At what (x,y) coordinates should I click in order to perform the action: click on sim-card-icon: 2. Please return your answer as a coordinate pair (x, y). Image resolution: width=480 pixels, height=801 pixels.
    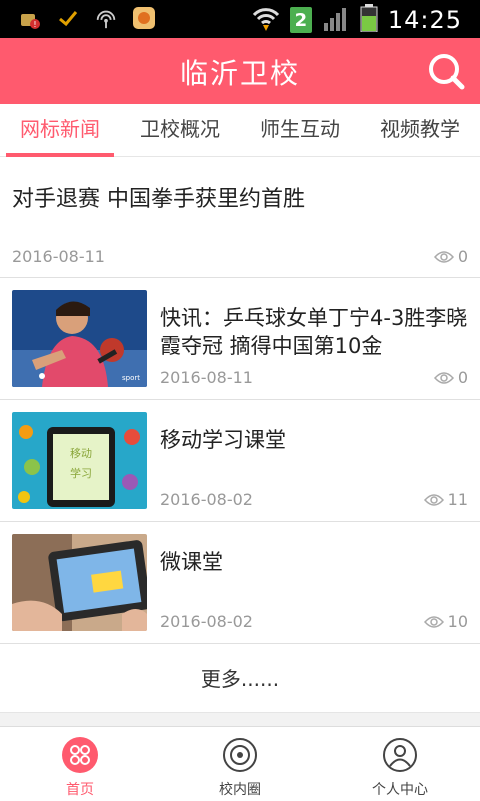
    Looking at the image, I should click on (300, 20).